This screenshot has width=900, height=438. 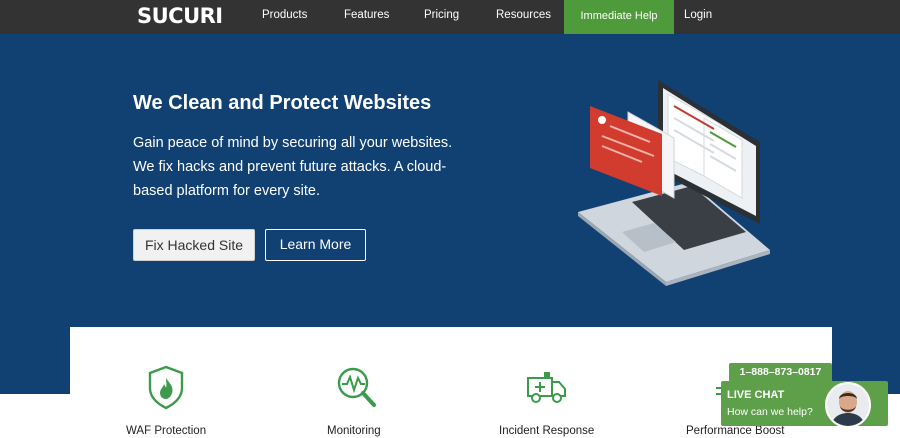 What do you see at coordinates (546, 387) in the screenshot?
I see `ambulance-icon` at bounding box center [546, 387].